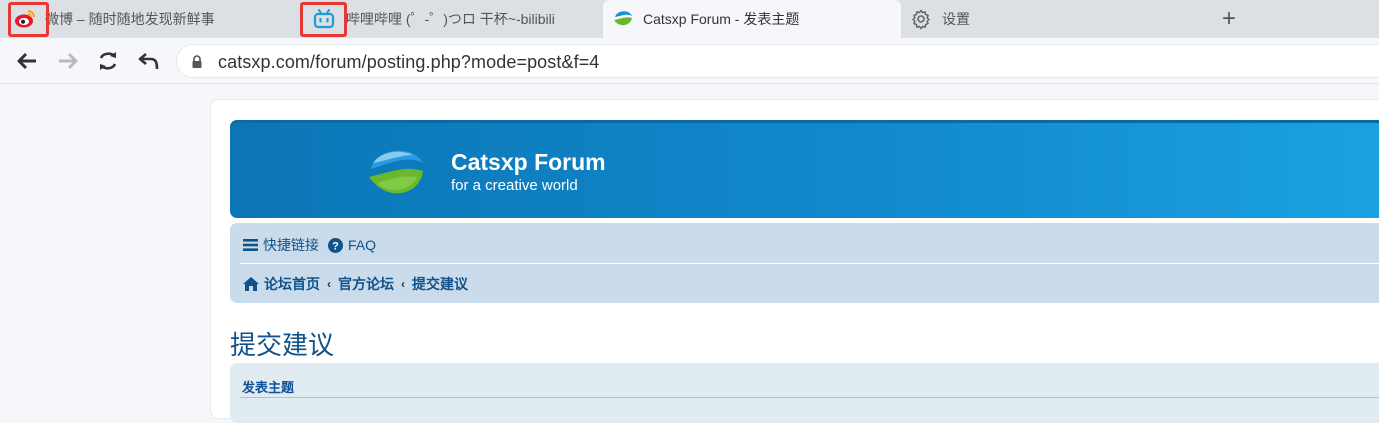 The image size is (1379, 423). What do you see at coordinates (721, 19) in the screenshot?
I see `tab-title-catsxp: Catsxp Forum - 发表主题` at bounding box center [721, 19].